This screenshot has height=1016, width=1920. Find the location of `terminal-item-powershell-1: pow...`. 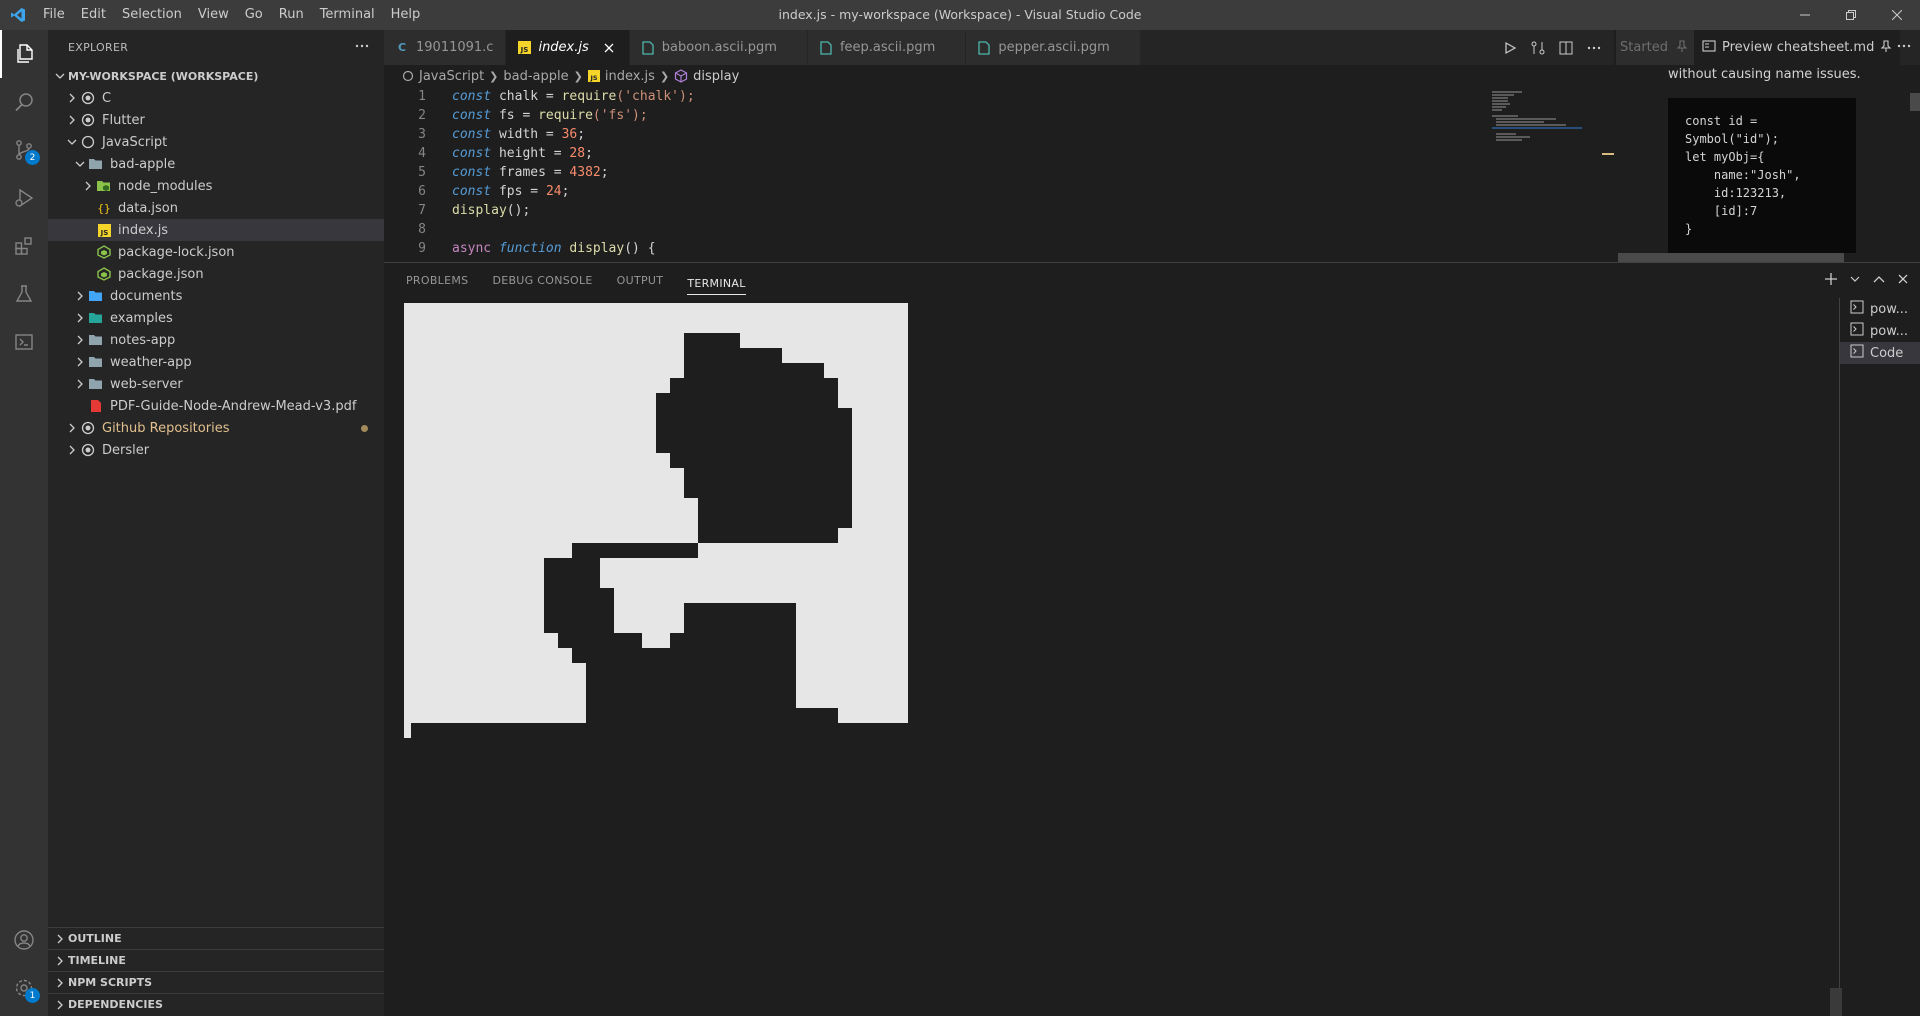

terminal-item-powershell-1: pow... is located at coordinates (1880, 309).